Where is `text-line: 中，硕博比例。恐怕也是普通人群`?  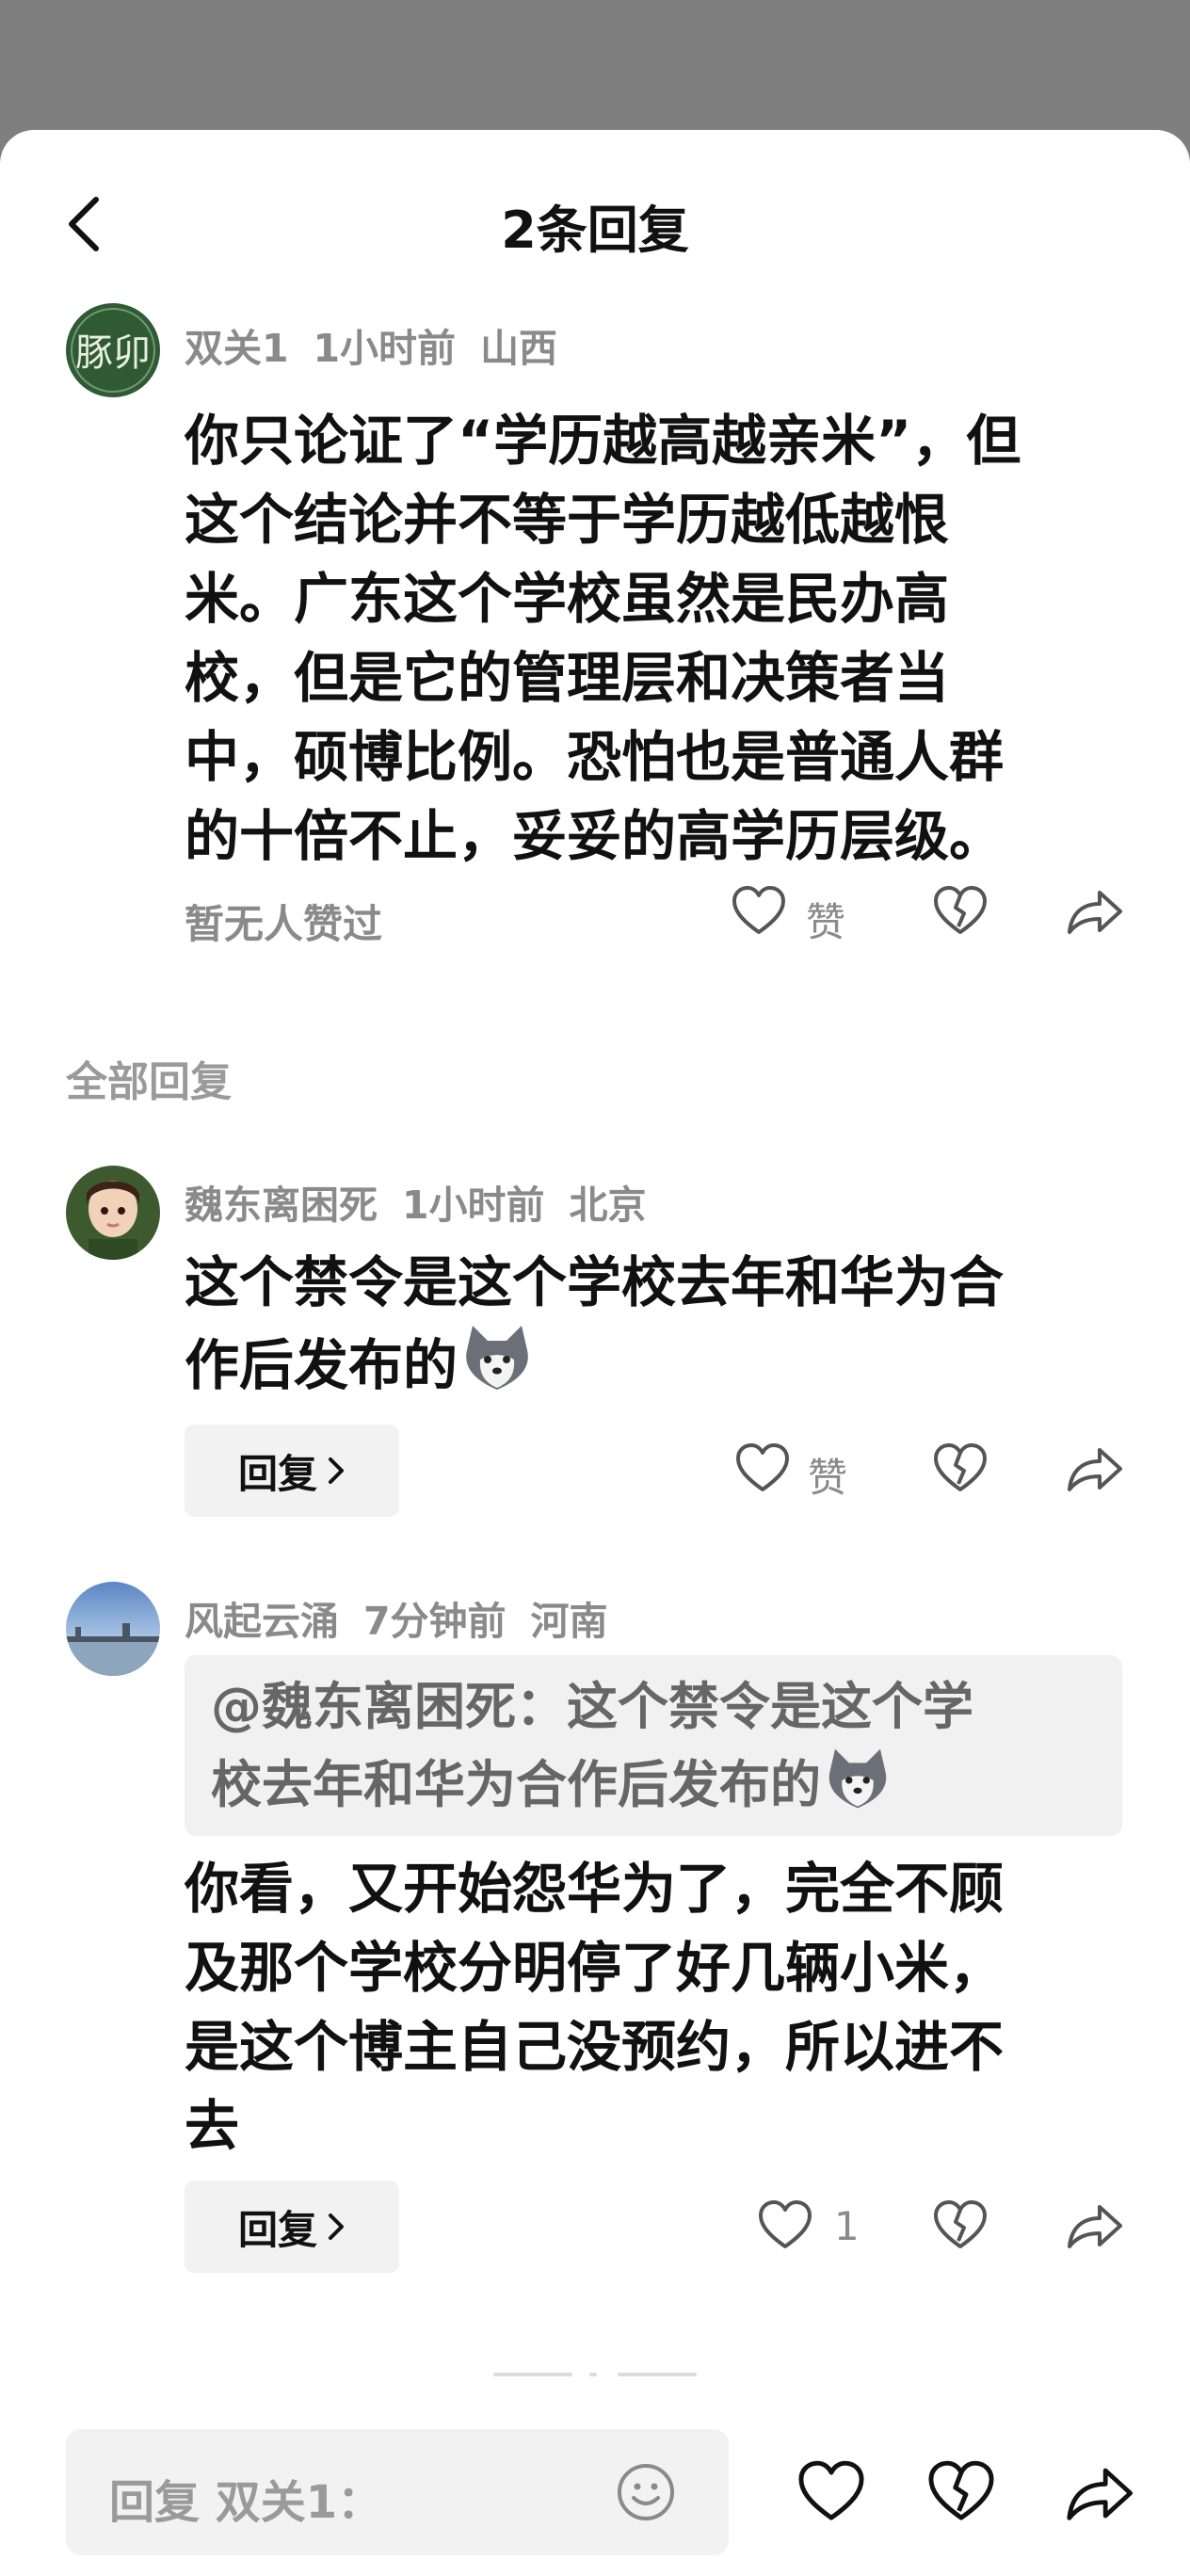 text-line: 中，硕博比例。恐怕也是普通人群 is located at coordinates (595, 757).